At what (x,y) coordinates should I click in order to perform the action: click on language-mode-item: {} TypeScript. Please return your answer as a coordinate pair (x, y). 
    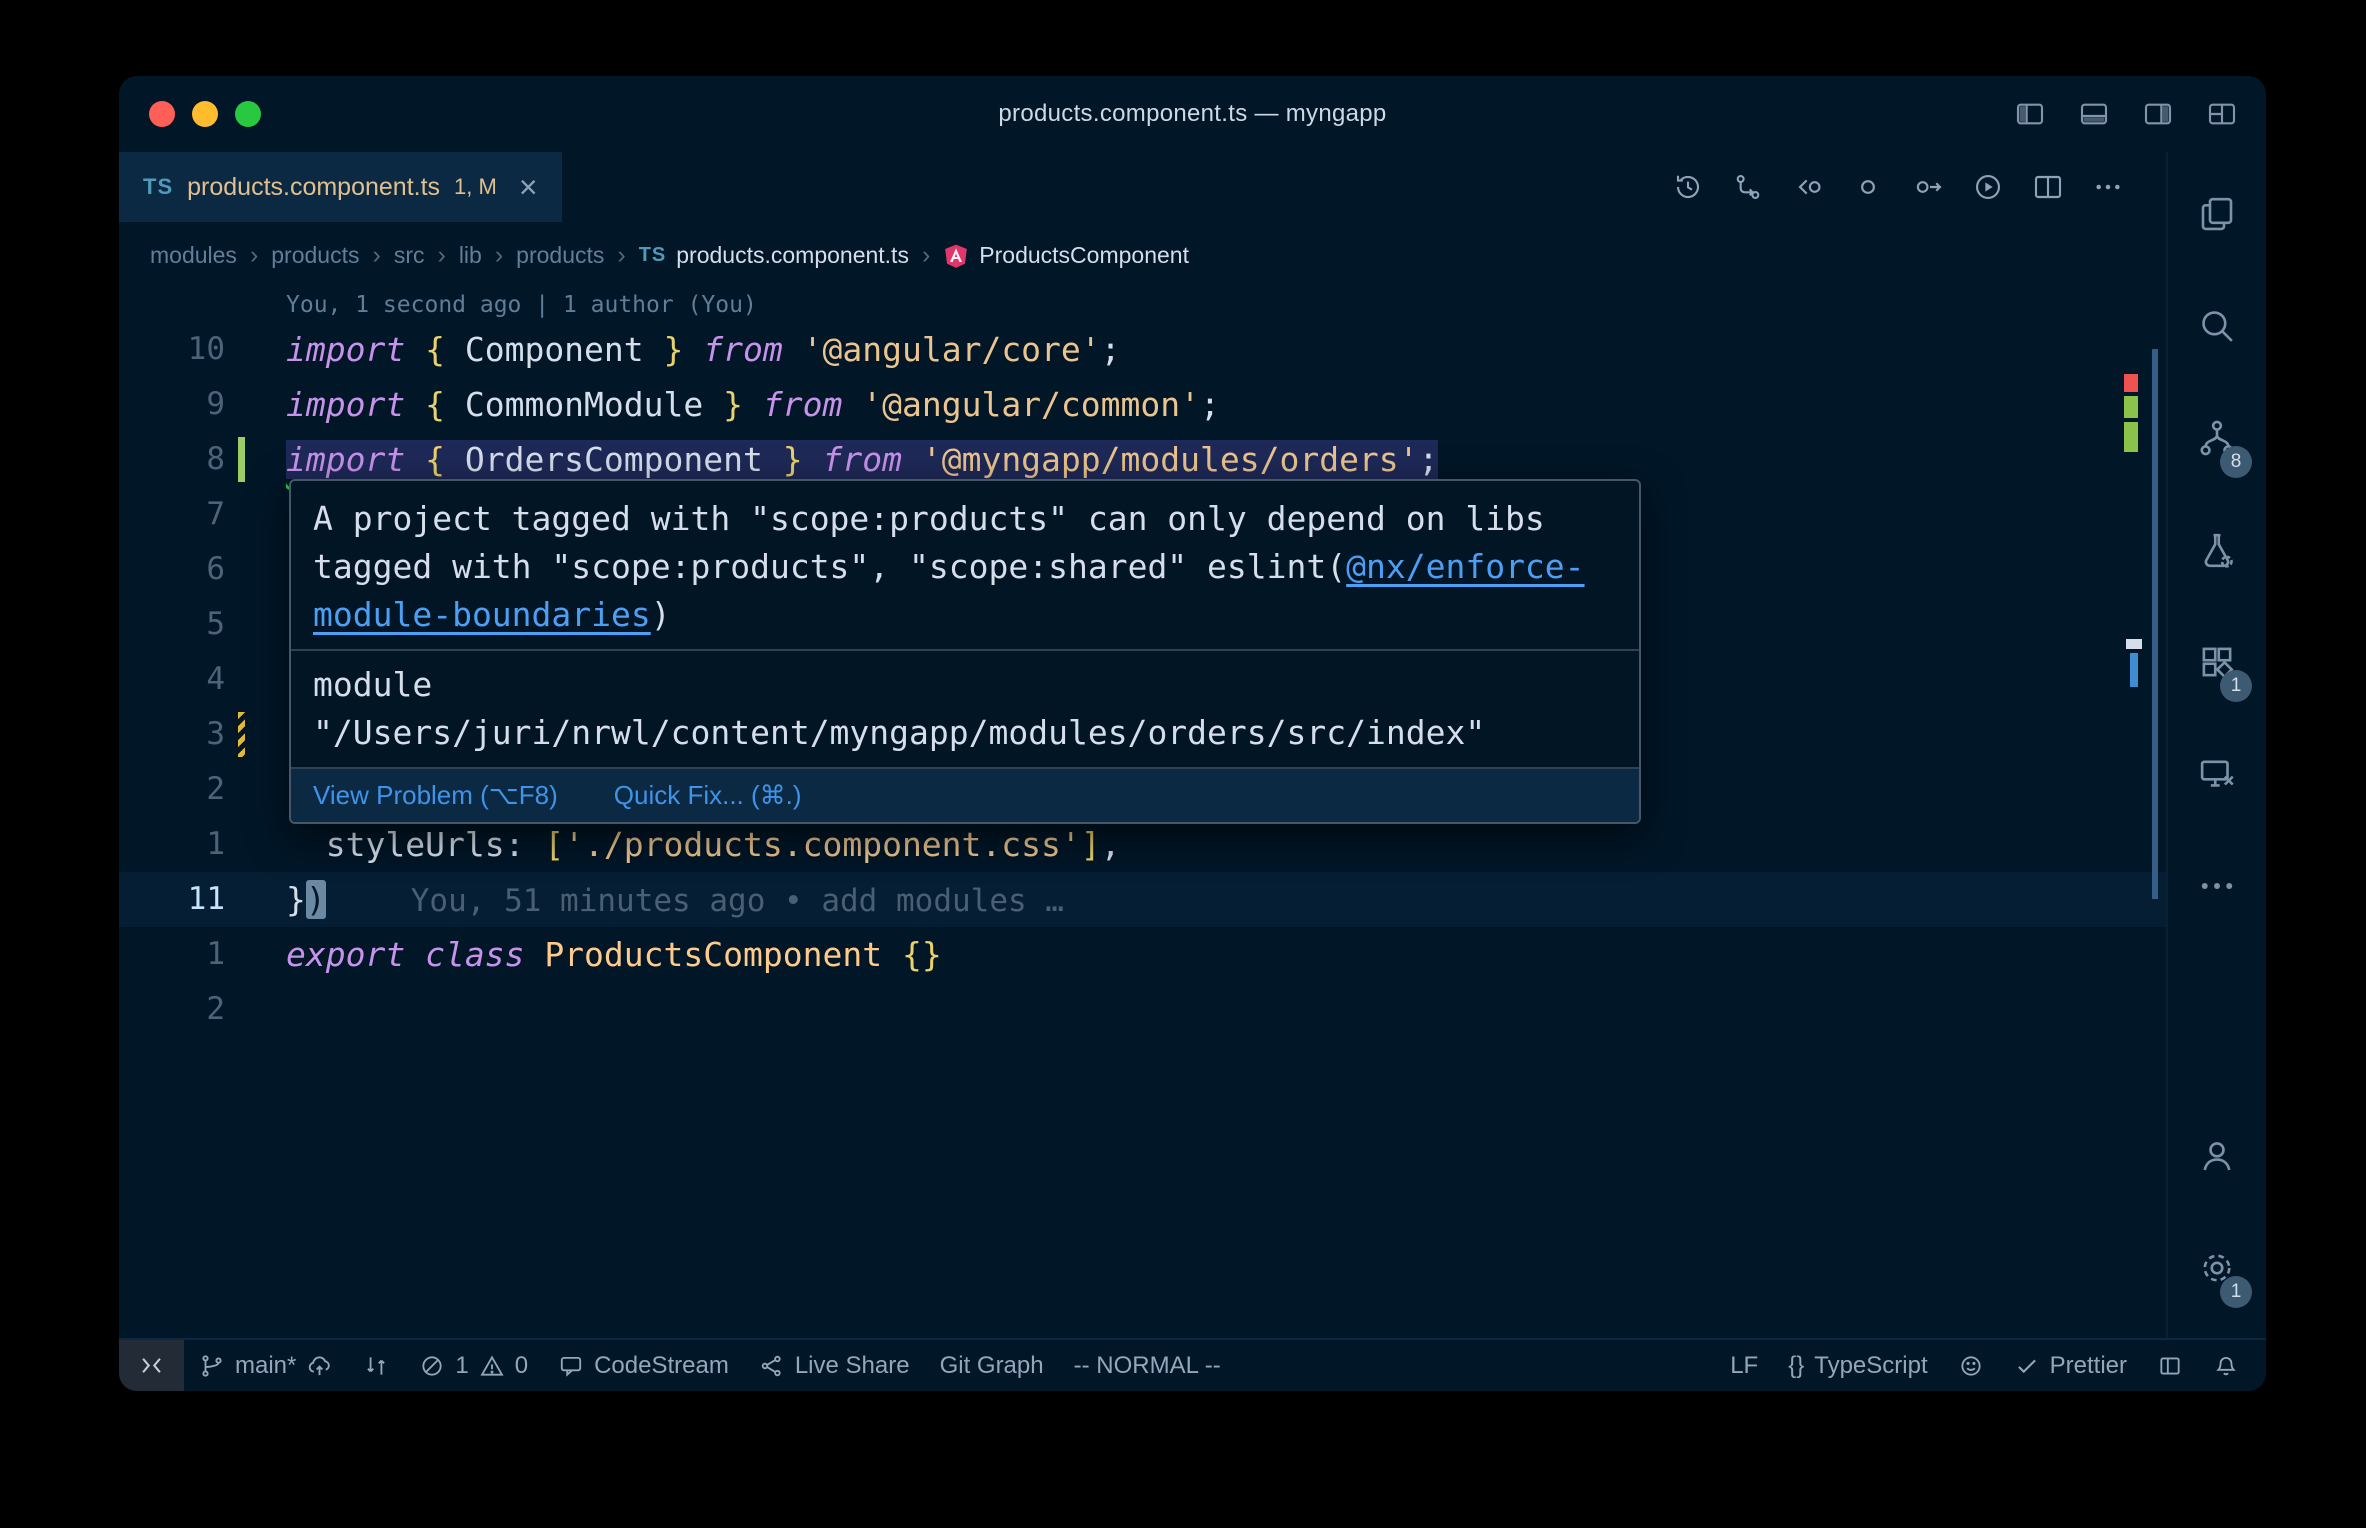
    Looking at the image, I should click on (1857, 1365).